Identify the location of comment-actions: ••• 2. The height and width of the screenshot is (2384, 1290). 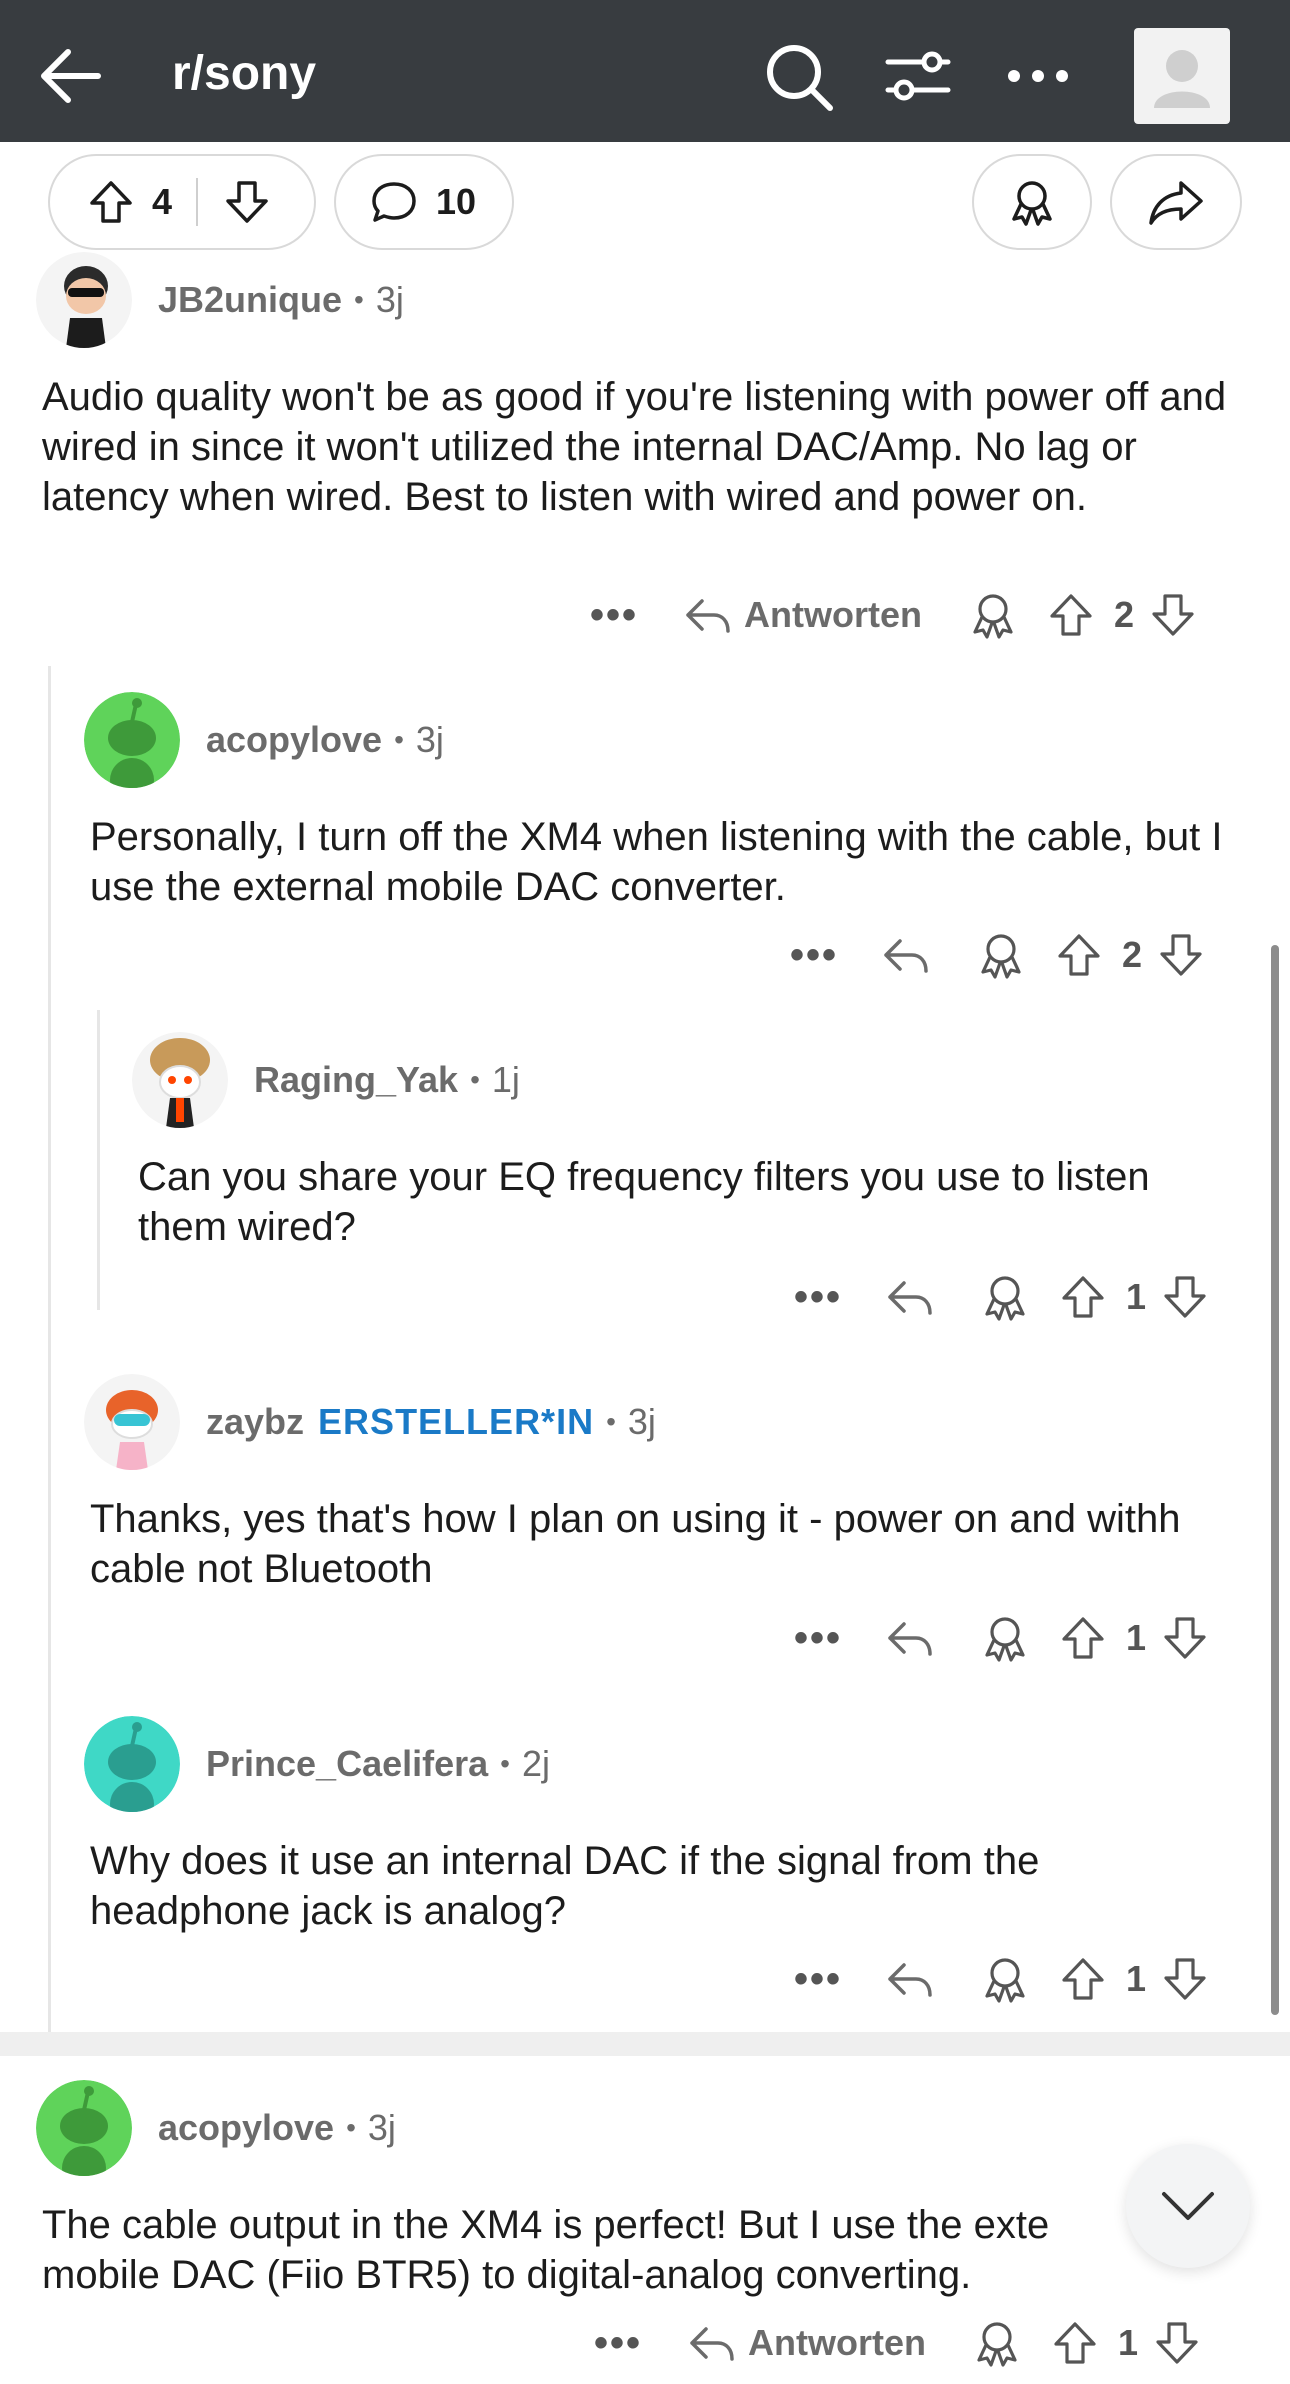
(997, 955).